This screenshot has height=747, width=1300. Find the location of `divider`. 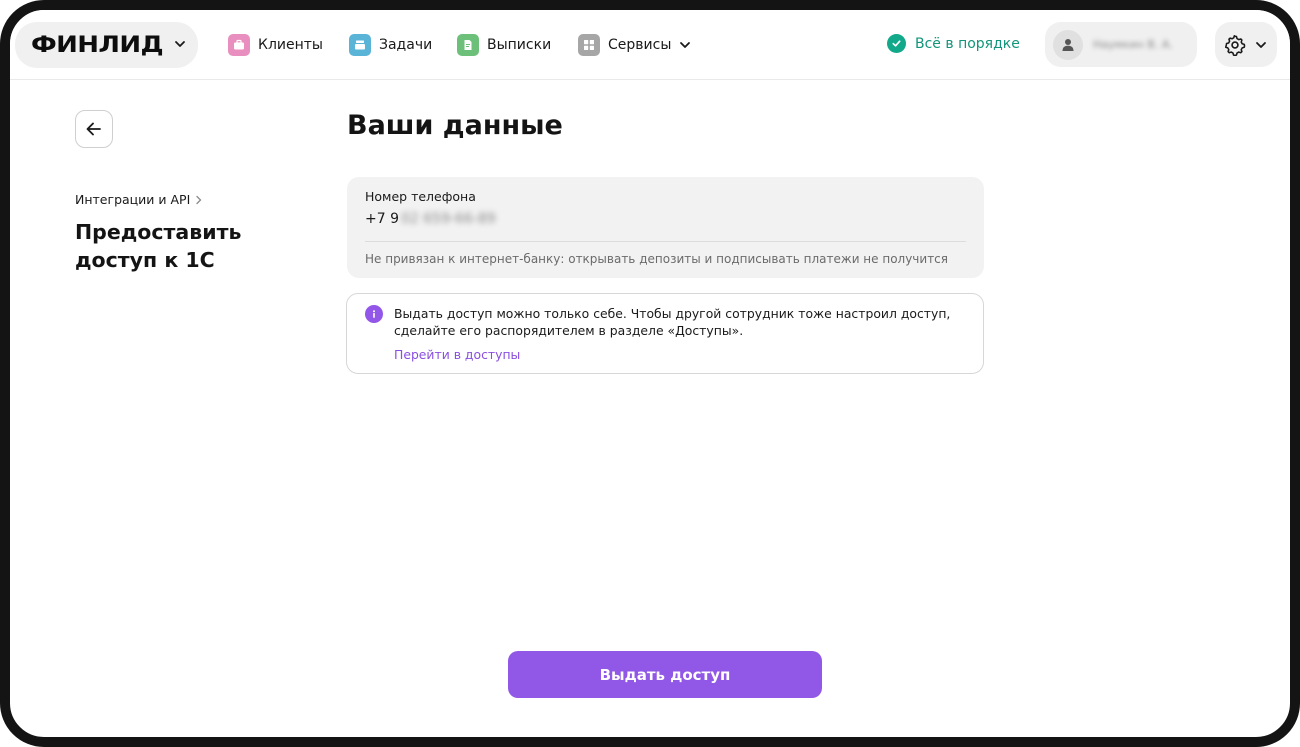

divider is located at coordinates (665, 241).